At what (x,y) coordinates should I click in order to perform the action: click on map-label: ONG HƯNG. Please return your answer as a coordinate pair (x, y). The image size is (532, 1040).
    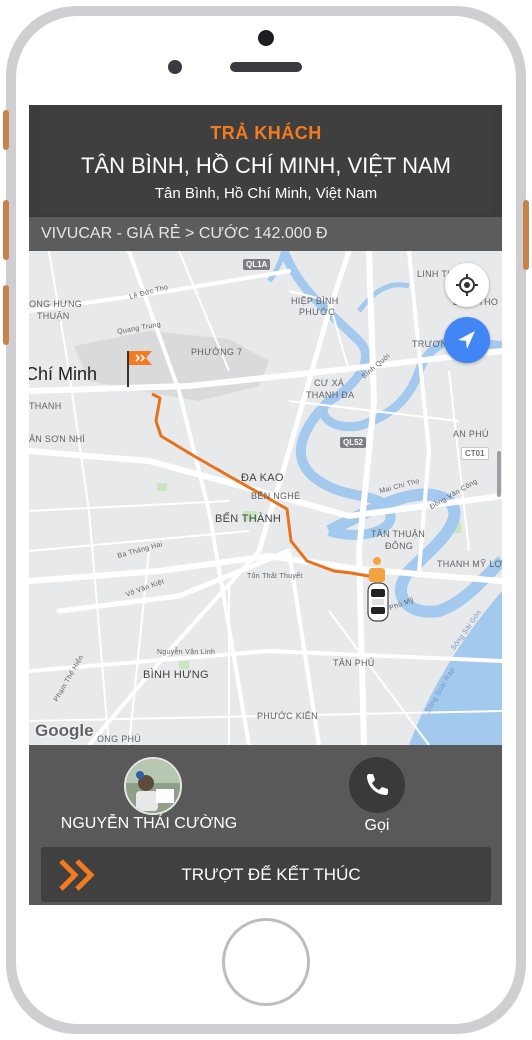
    Looking at the image, I should click on (56, 304).